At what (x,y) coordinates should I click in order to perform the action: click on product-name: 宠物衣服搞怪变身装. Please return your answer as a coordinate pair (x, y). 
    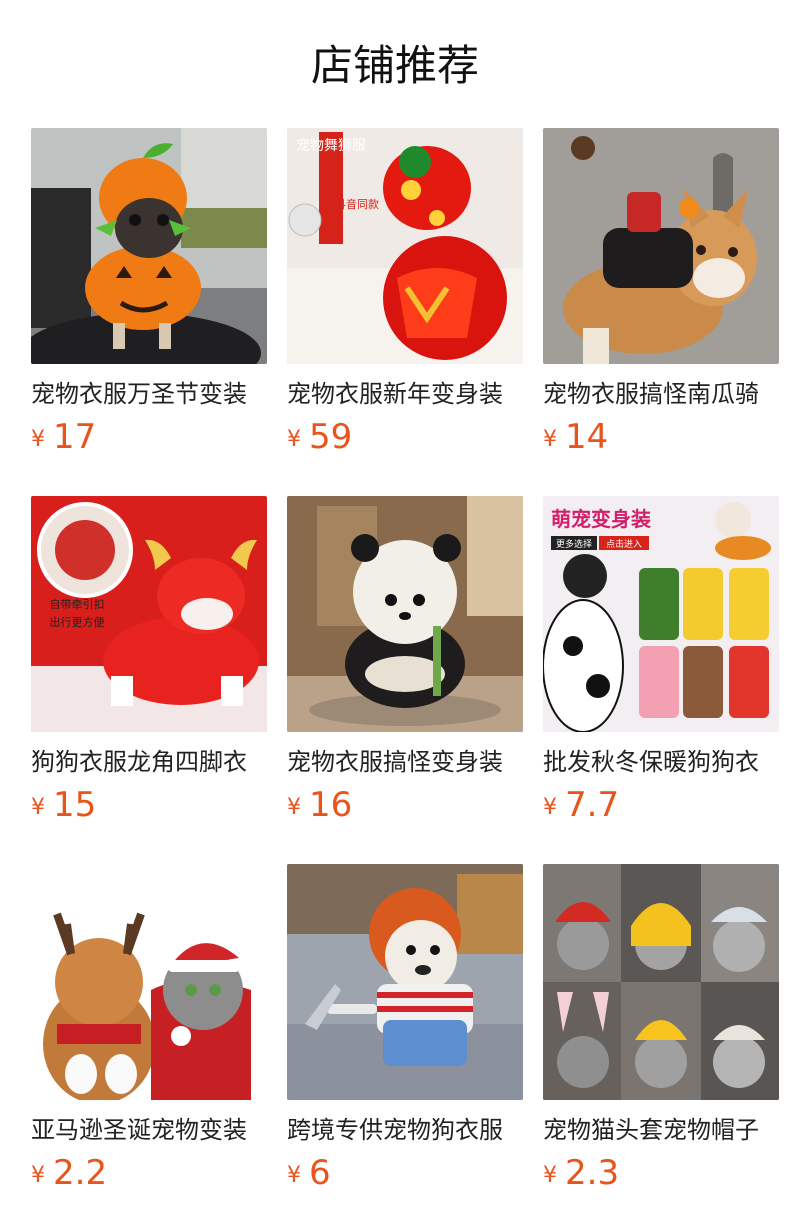
    Looking at the image, I should click on (405, 762).